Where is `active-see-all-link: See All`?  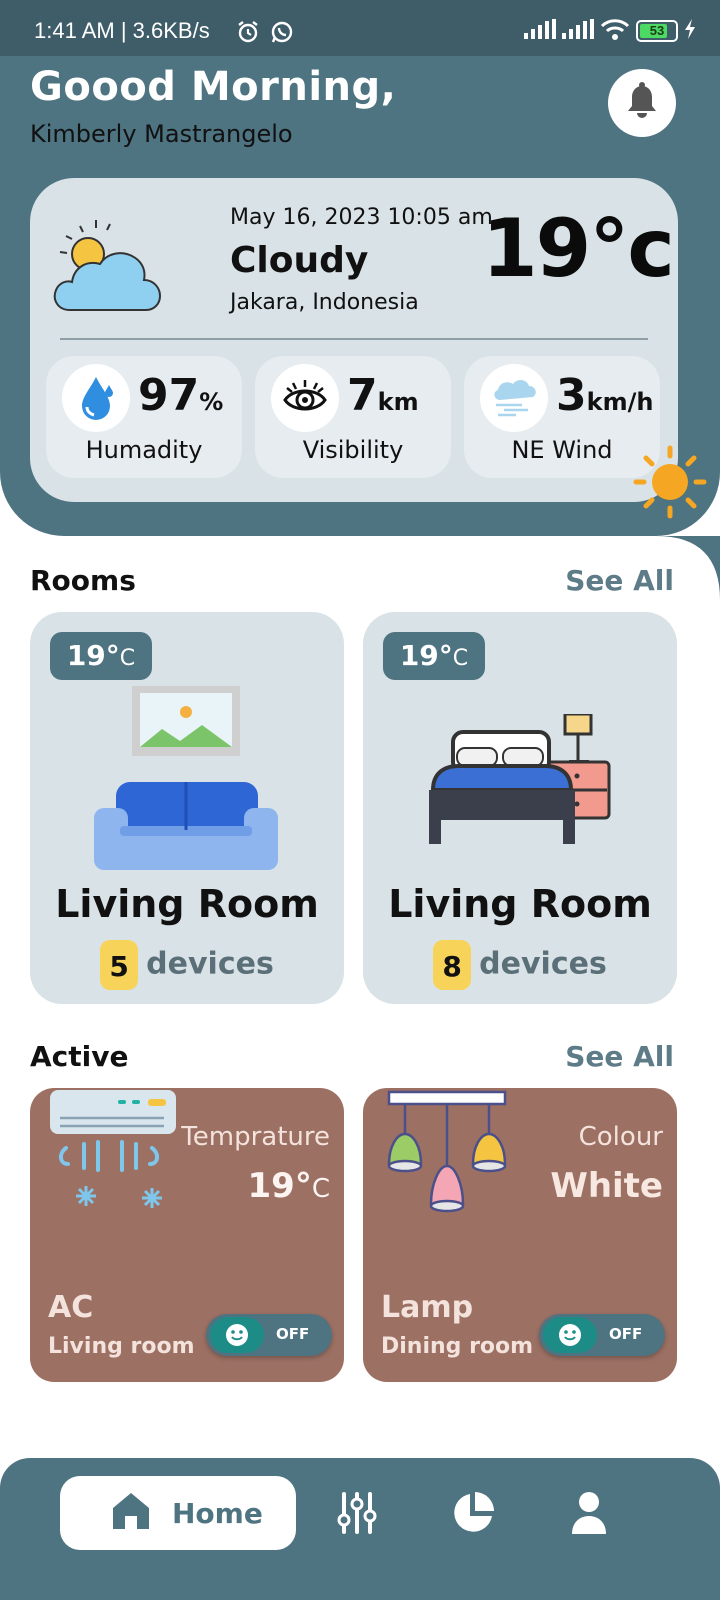 active-see-all-link: See All is located at coordinates (619, 1056).